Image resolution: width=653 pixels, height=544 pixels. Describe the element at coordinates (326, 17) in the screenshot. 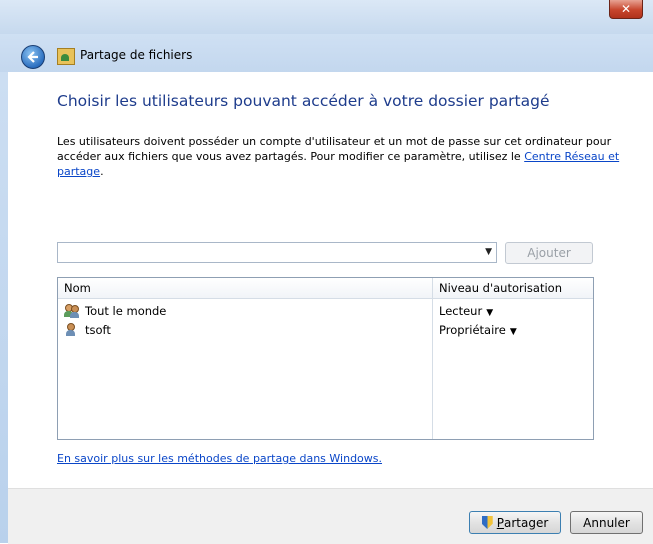

I see `title-bar` at that location.